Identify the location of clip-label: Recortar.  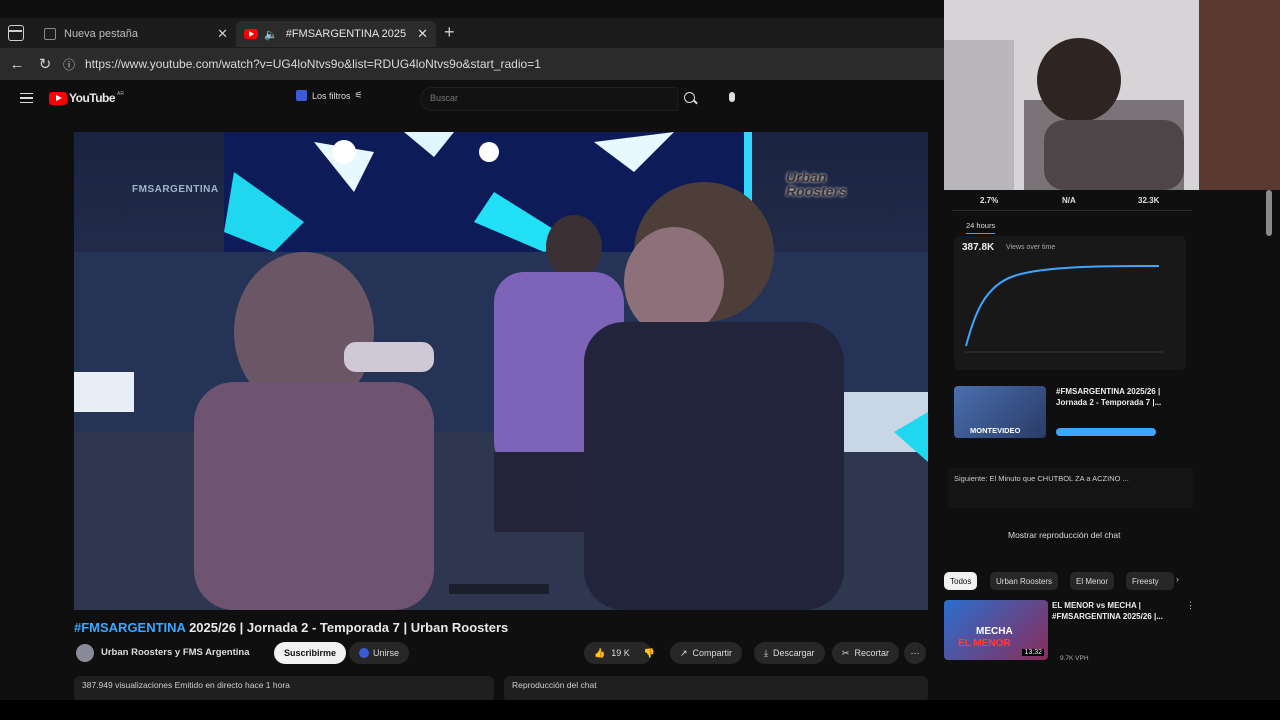
(872, 653).